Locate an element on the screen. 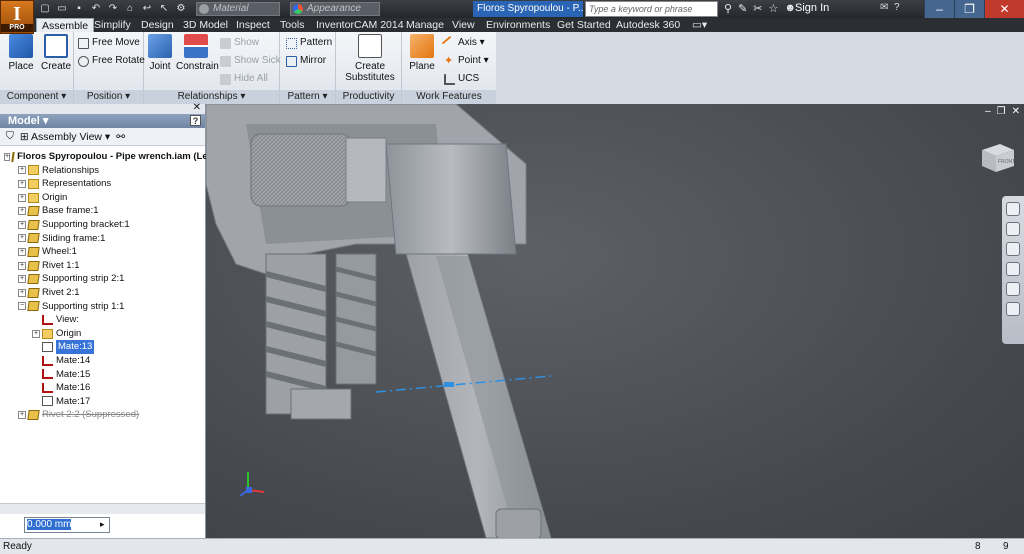 The height and width of the screenshot is (554, 1024). browser-node: + Base frame:1 is located at coordinates (102, 211).